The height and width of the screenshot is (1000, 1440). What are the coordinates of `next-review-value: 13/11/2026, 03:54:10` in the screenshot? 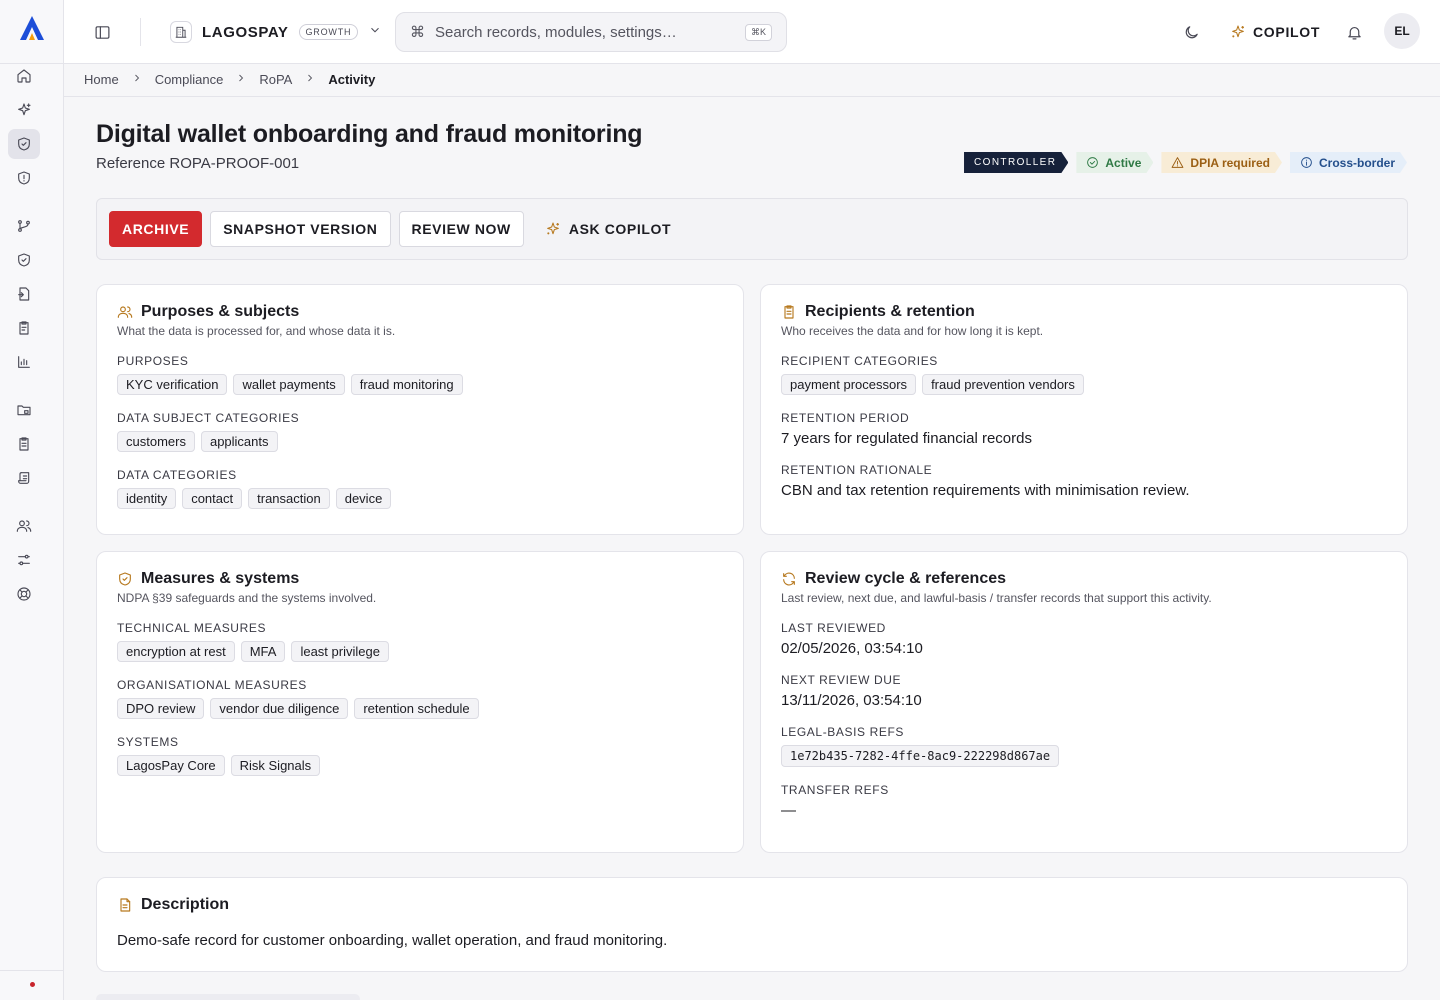 It's located at (851, 700).